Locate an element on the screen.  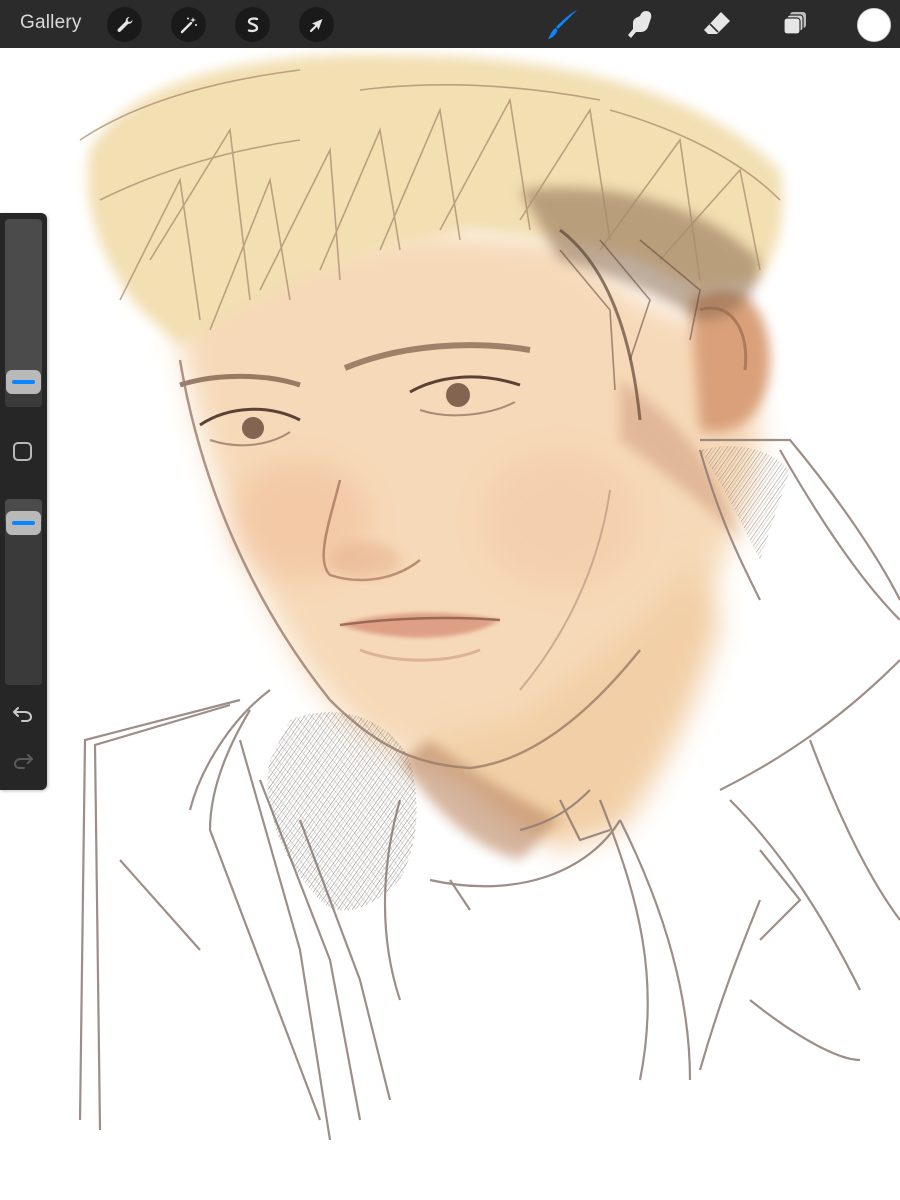
opacity-fill is located at coordinates (23, 603).